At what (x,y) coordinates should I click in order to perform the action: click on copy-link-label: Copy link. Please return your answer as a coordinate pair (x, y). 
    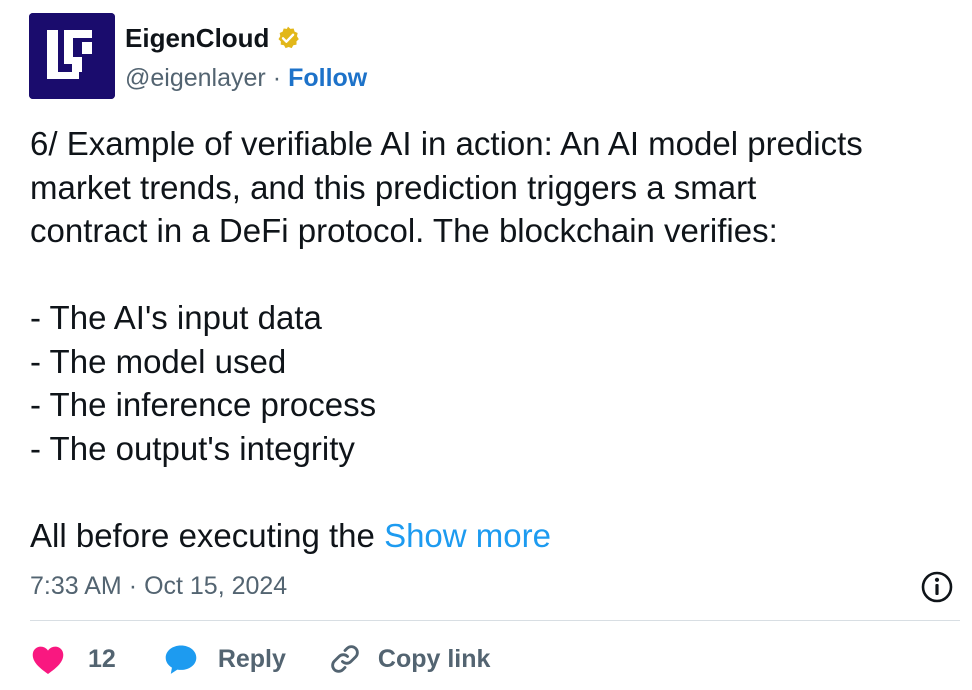
    Looking at the image, I should click on (434, 658).